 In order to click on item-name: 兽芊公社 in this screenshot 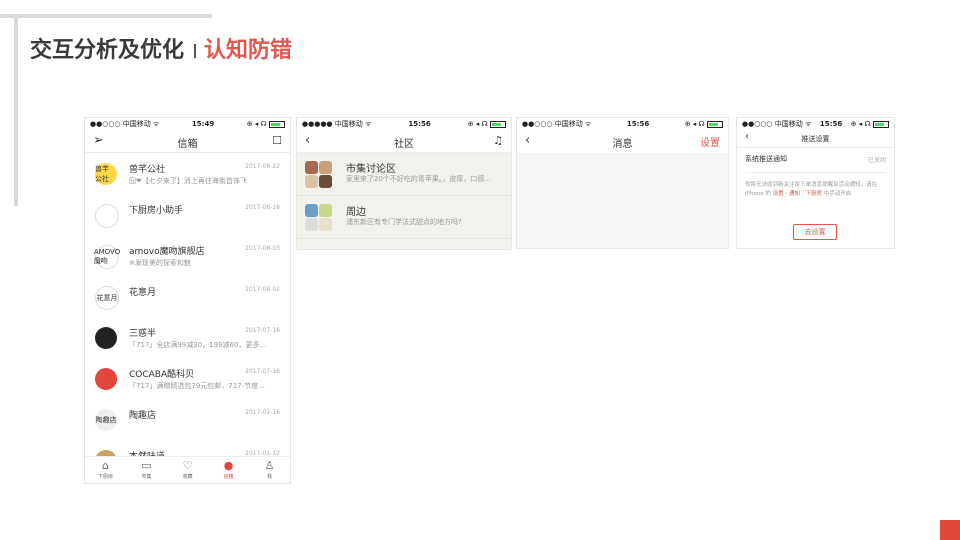, I will do `click(147, 170)`.